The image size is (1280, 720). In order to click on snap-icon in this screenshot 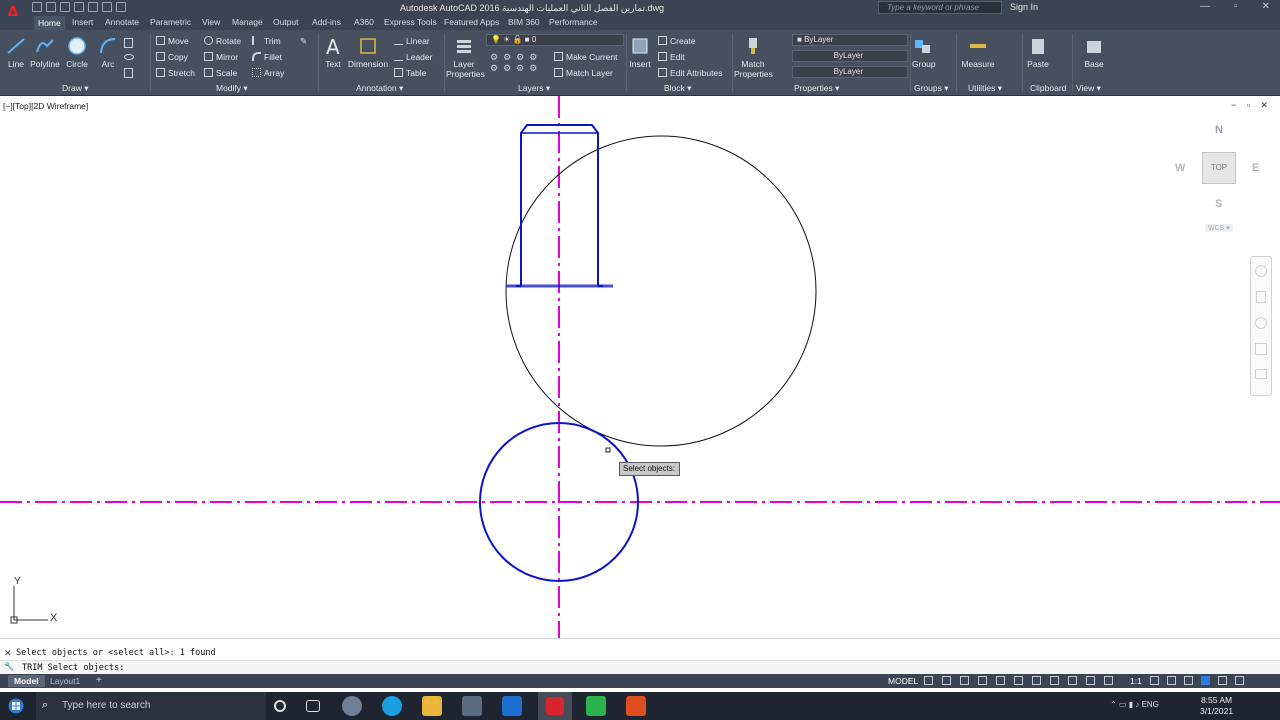, I will do `click(946, 680)`.